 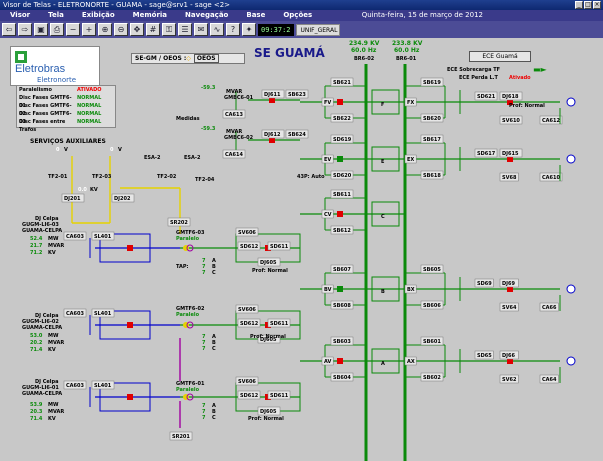 What do you see at coordinates (296, 15) in the screenshot?
I see `menu-opcoes: Opções` at bounding box center [296, 15].